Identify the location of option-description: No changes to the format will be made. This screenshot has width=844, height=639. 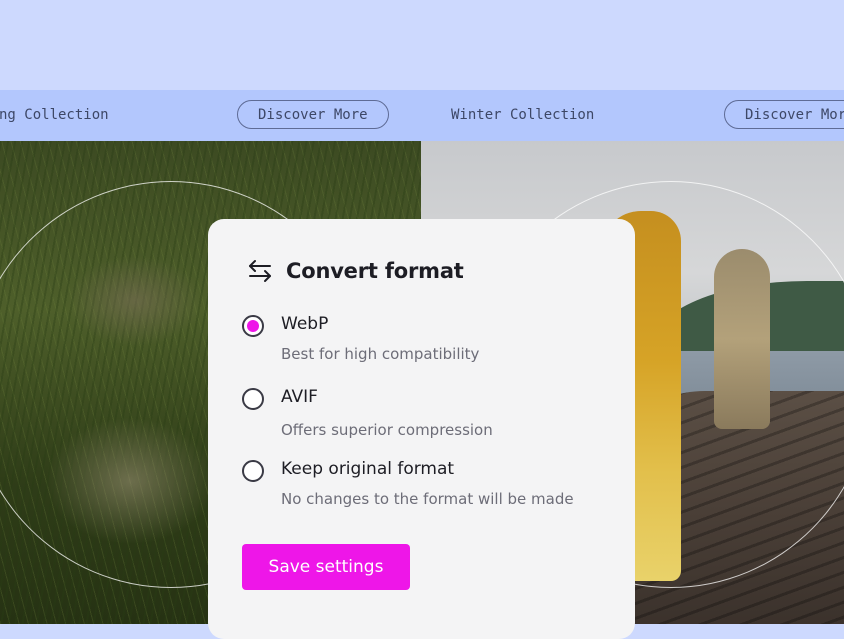
(427, 499).